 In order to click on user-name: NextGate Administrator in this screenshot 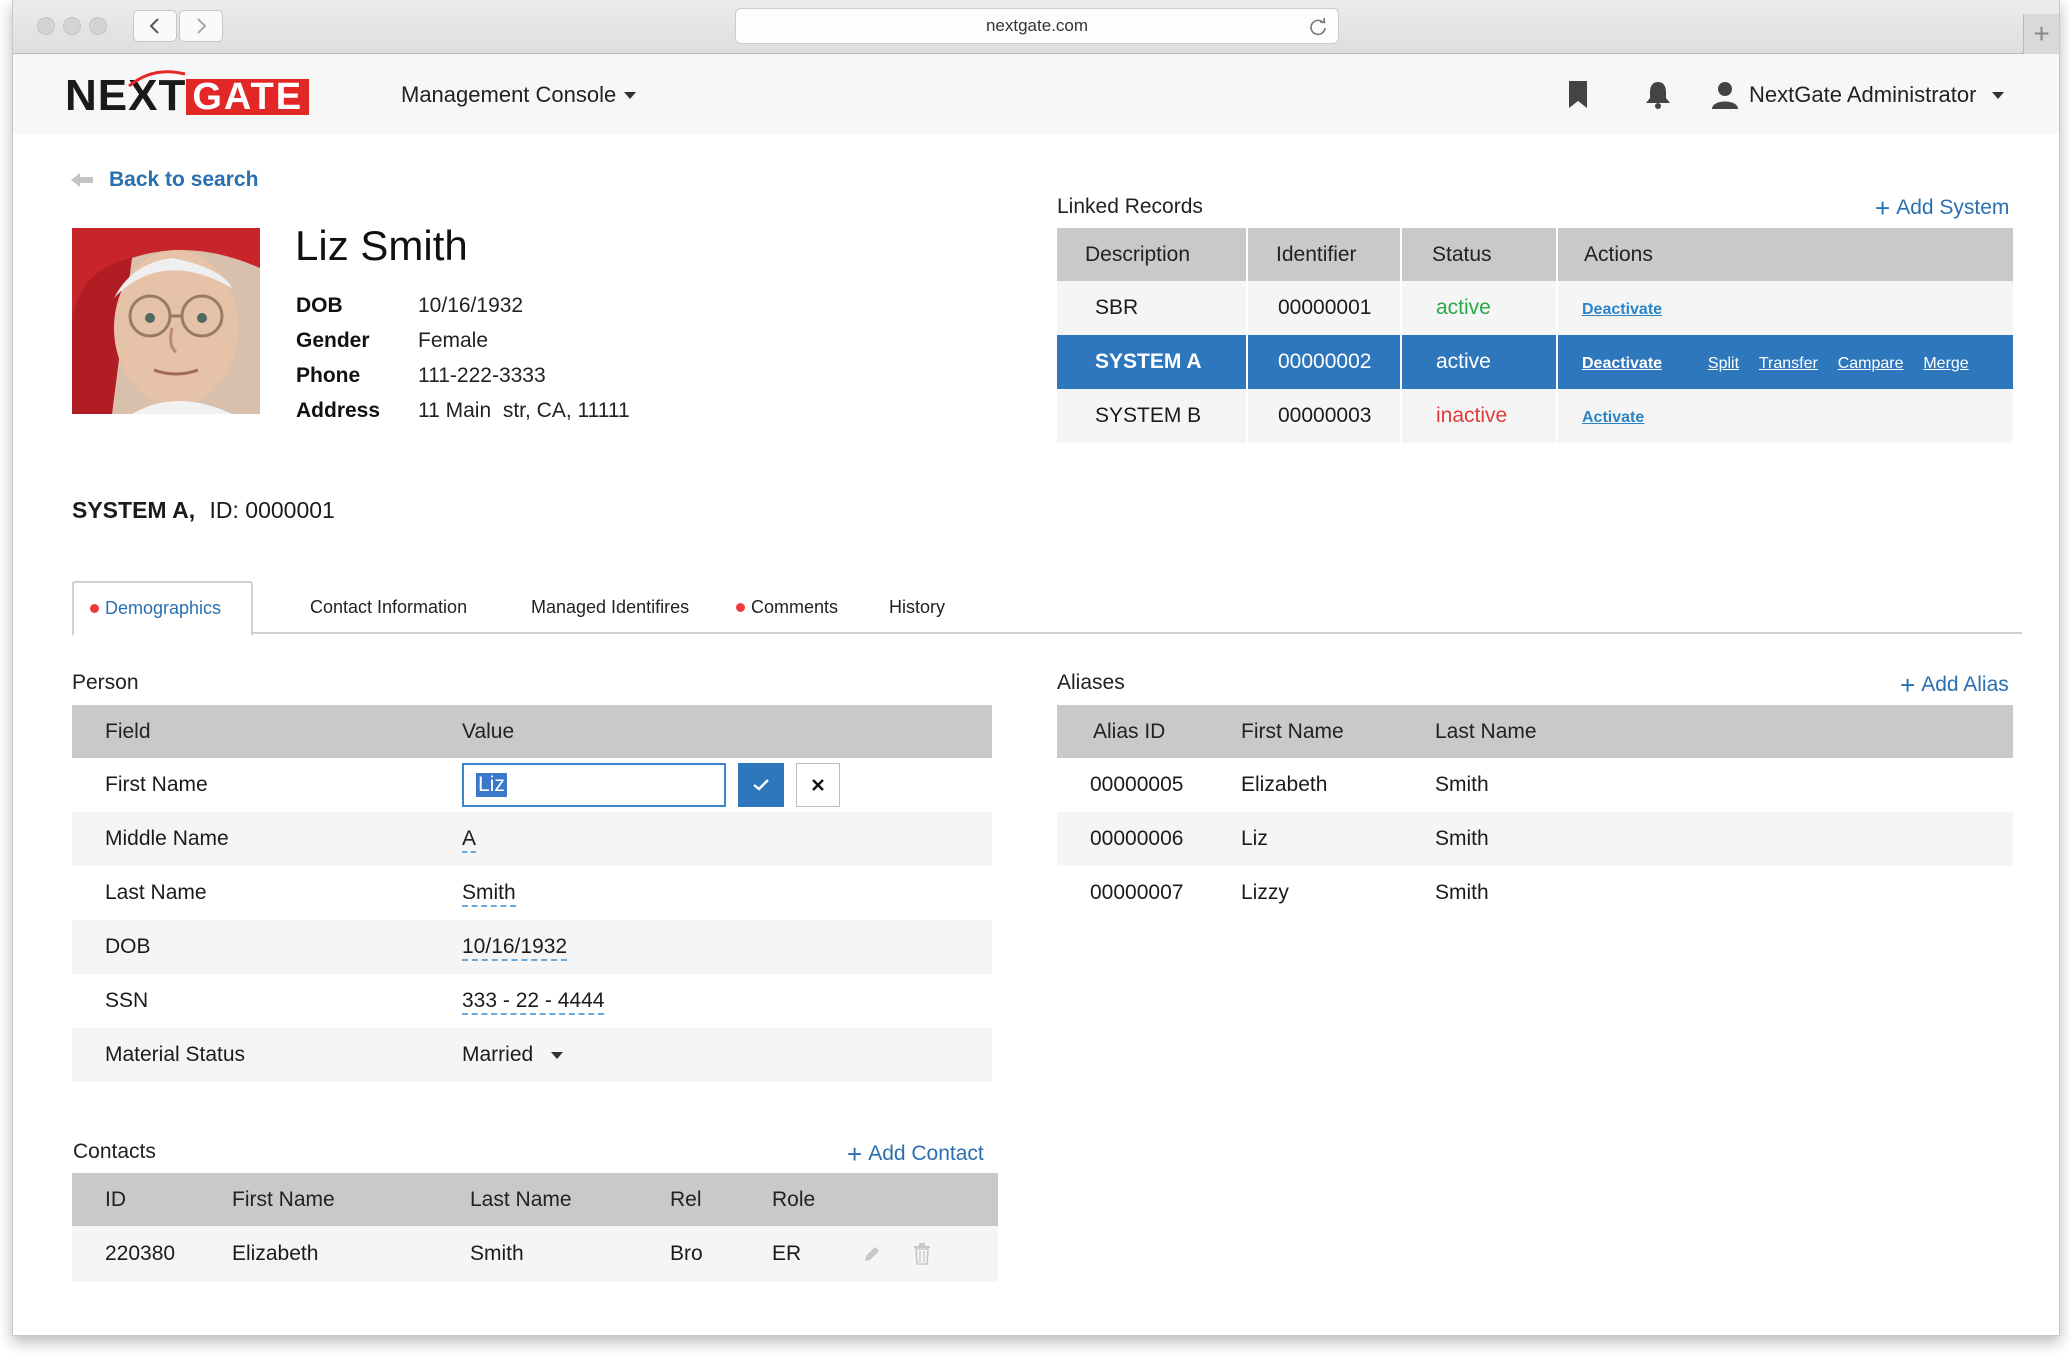, I will do `click(1863, 94)`.